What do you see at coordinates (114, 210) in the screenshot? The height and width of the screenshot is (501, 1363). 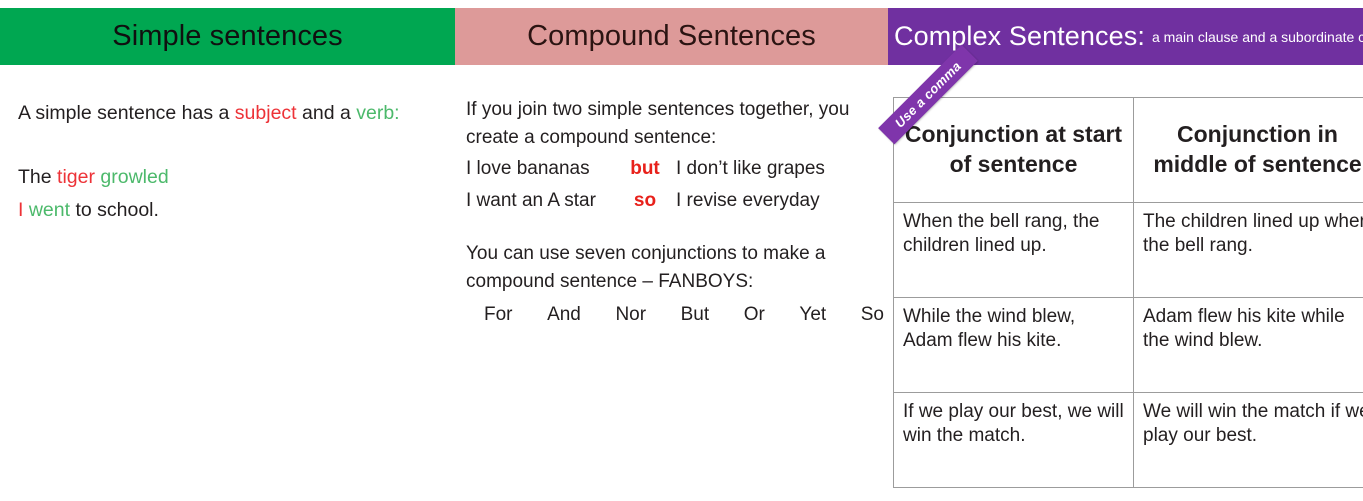 I see `simple-example-2-part2: to school.` at bounding box center [114, 210].